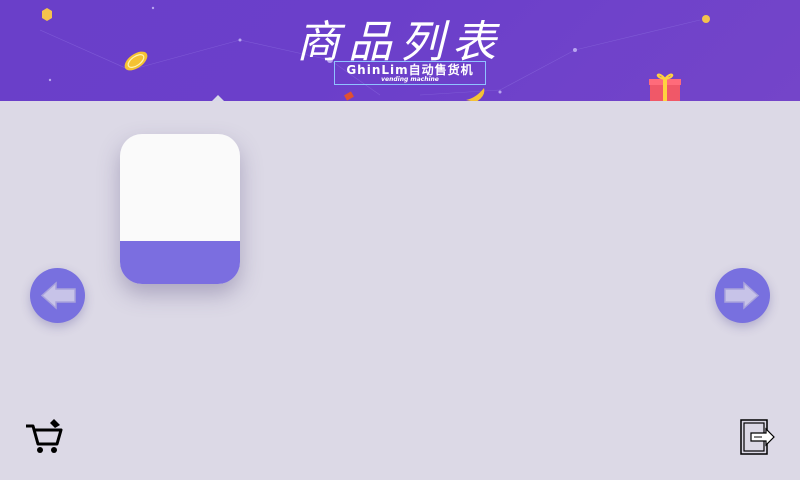 This screenshot has width=800, height=480. I want to click on product-card, so click(180, 209).